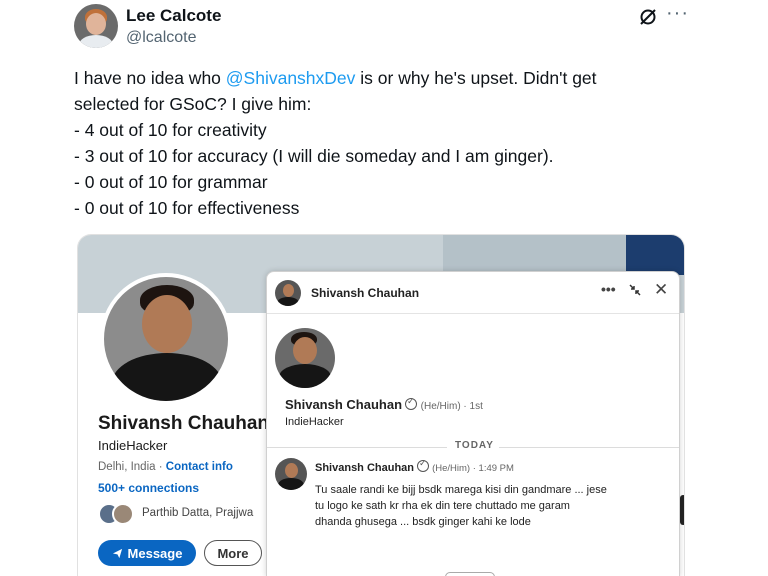 The image size is (768, 576). I want to click on tweet-line-5: - 0 out of 10 for grammar, so click(171, 182).